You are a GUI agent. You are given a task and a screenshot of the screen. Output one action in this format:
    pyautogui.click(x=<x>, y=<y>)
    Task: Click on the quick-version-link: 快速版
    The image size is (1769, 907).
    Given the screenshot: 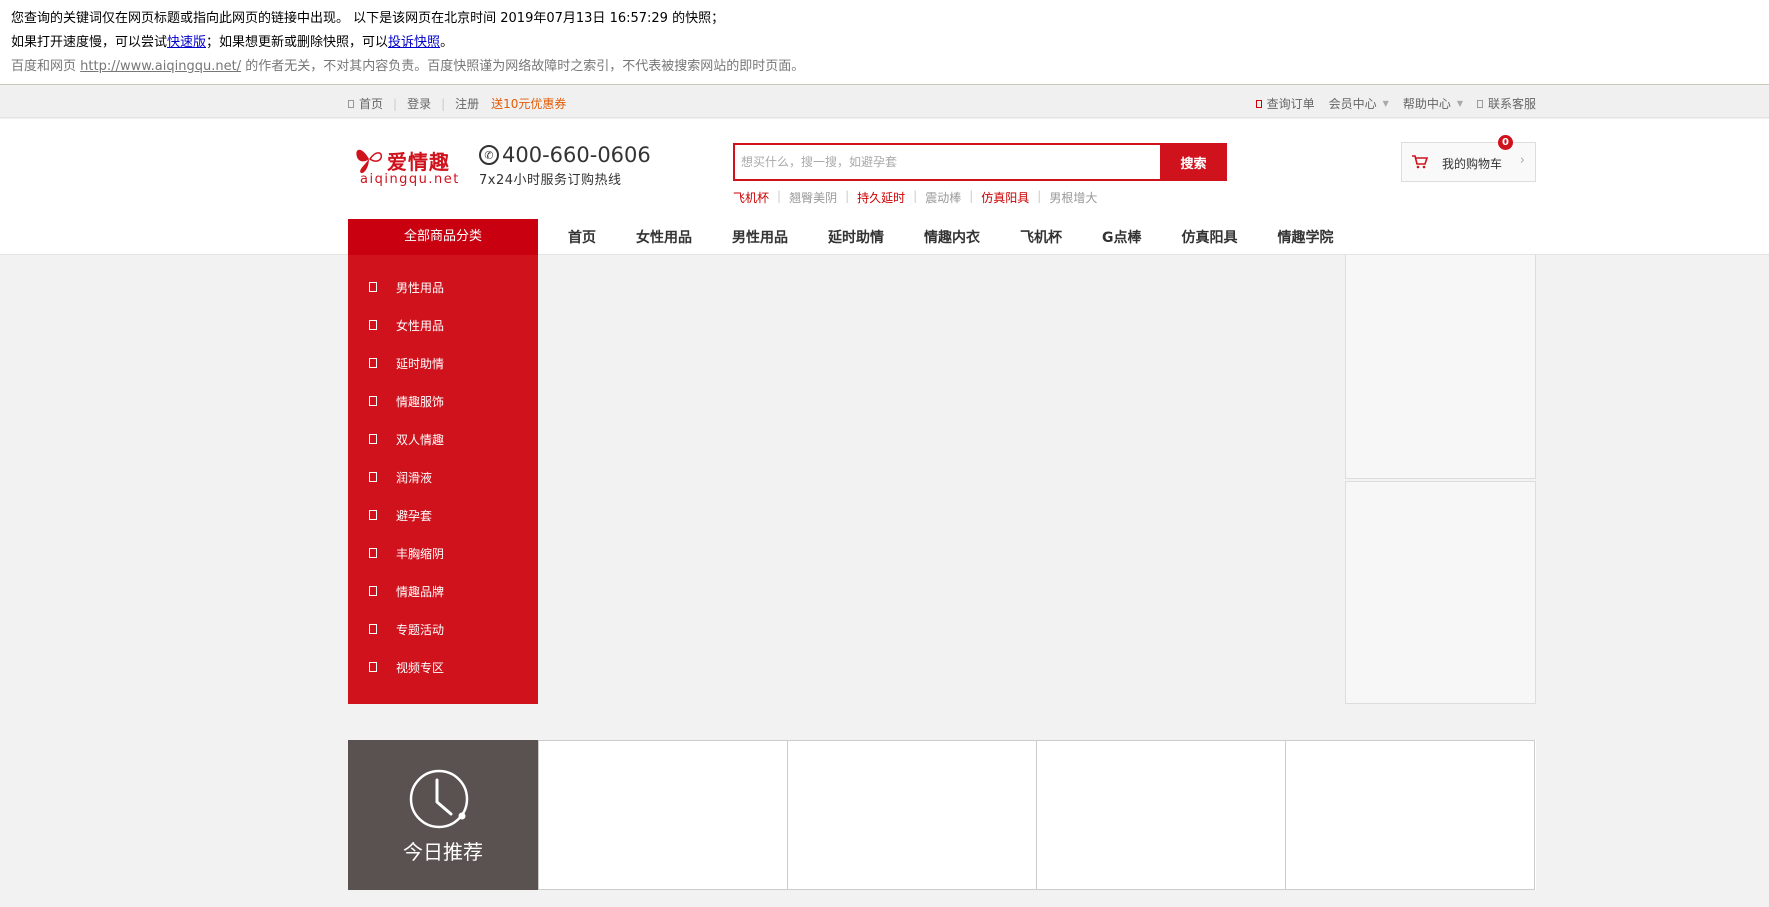 What is the action you would take?
    pyautogui.click(x=186, y=42)
    